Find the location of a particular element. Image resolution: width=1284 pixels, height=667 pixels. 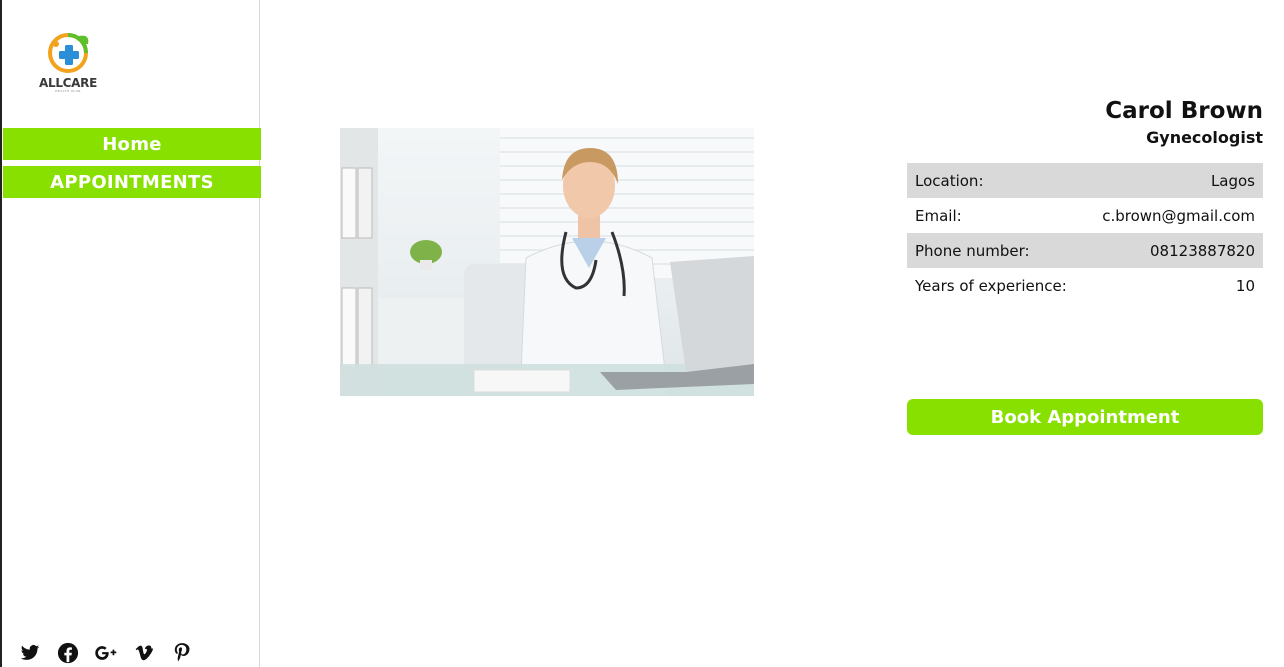

detail-label: Location: is located at coordinates (949, 180).